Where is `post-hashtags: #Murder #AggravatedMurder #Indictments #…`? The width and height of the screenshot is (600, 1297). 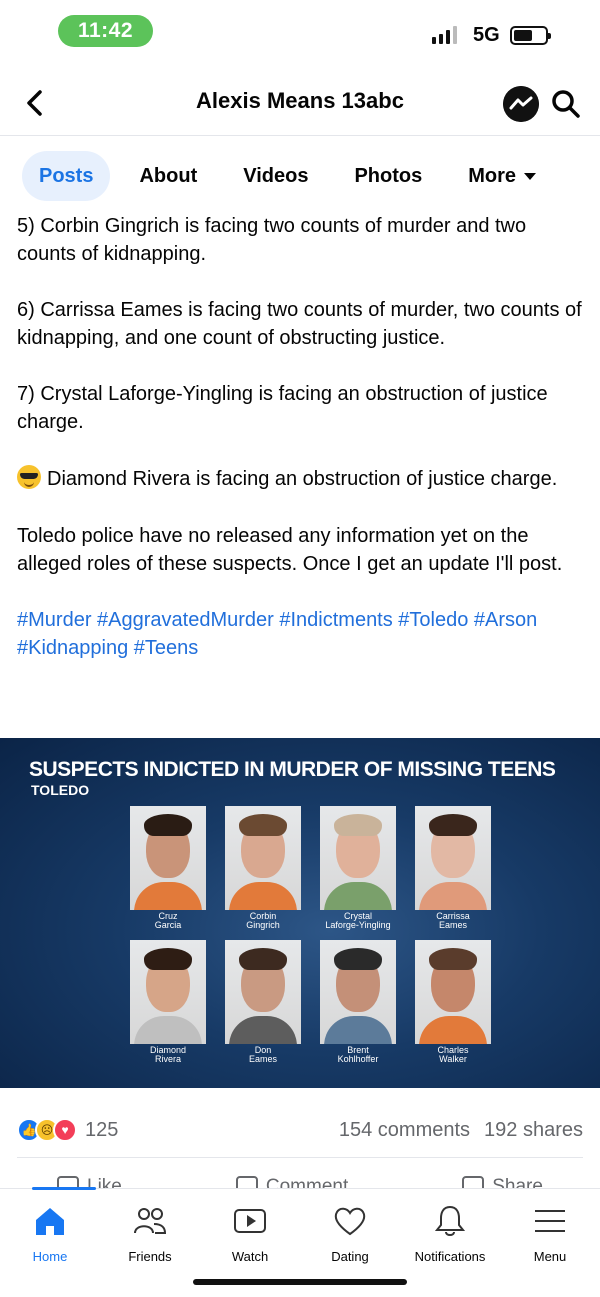
post-hashtags: #Murder #AggravatedMurder #Indictments #… is located at coordinates (302, 634).